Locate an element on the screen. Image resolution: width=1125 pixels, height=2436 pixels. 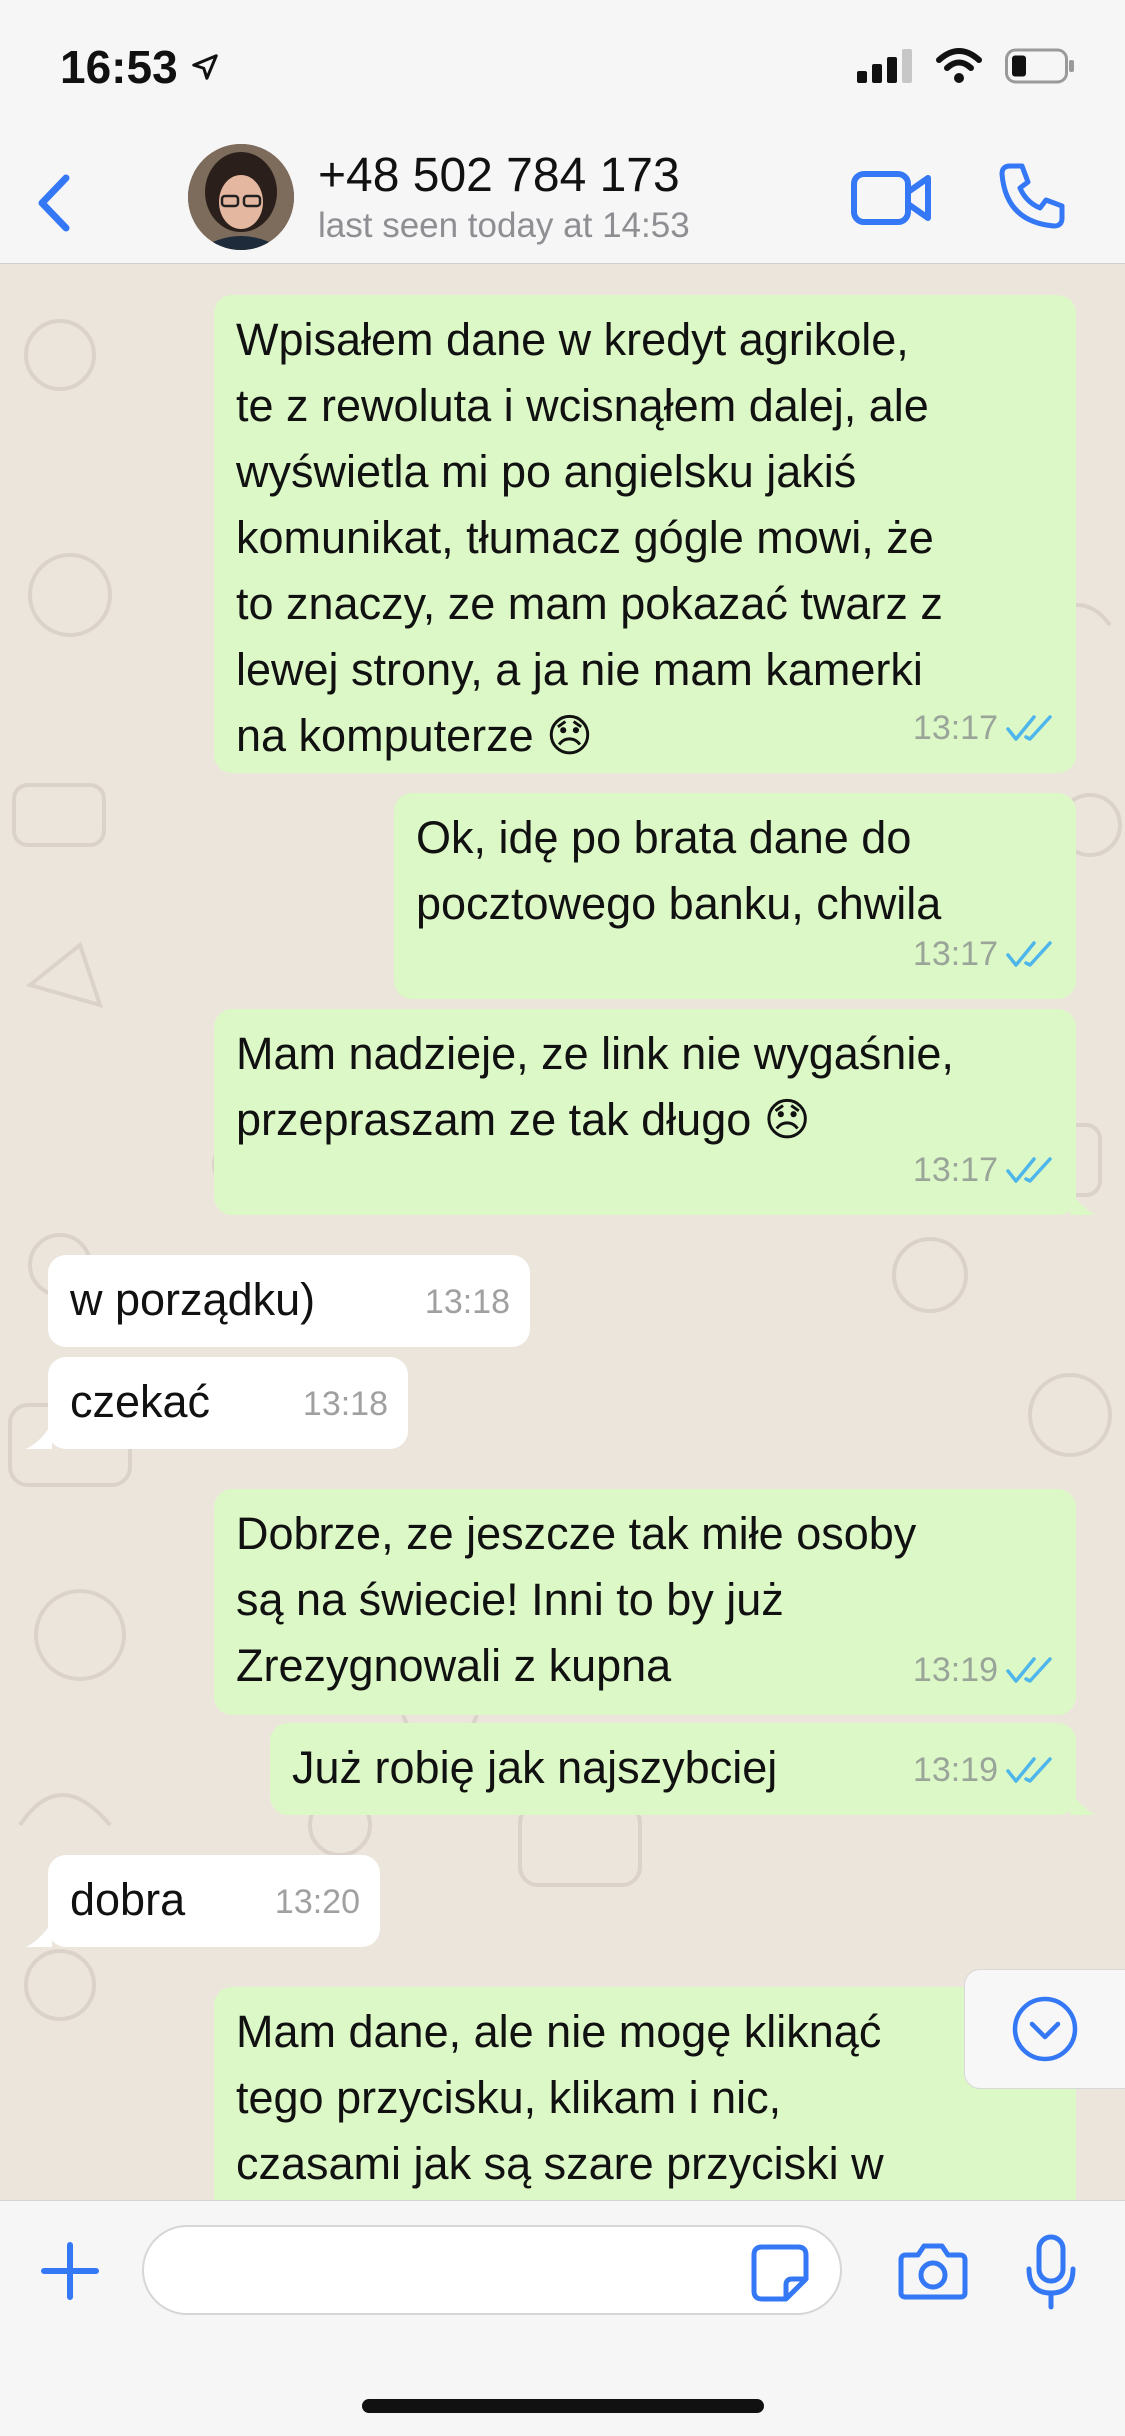
wifi-icon is located at coordinates (959, 65).